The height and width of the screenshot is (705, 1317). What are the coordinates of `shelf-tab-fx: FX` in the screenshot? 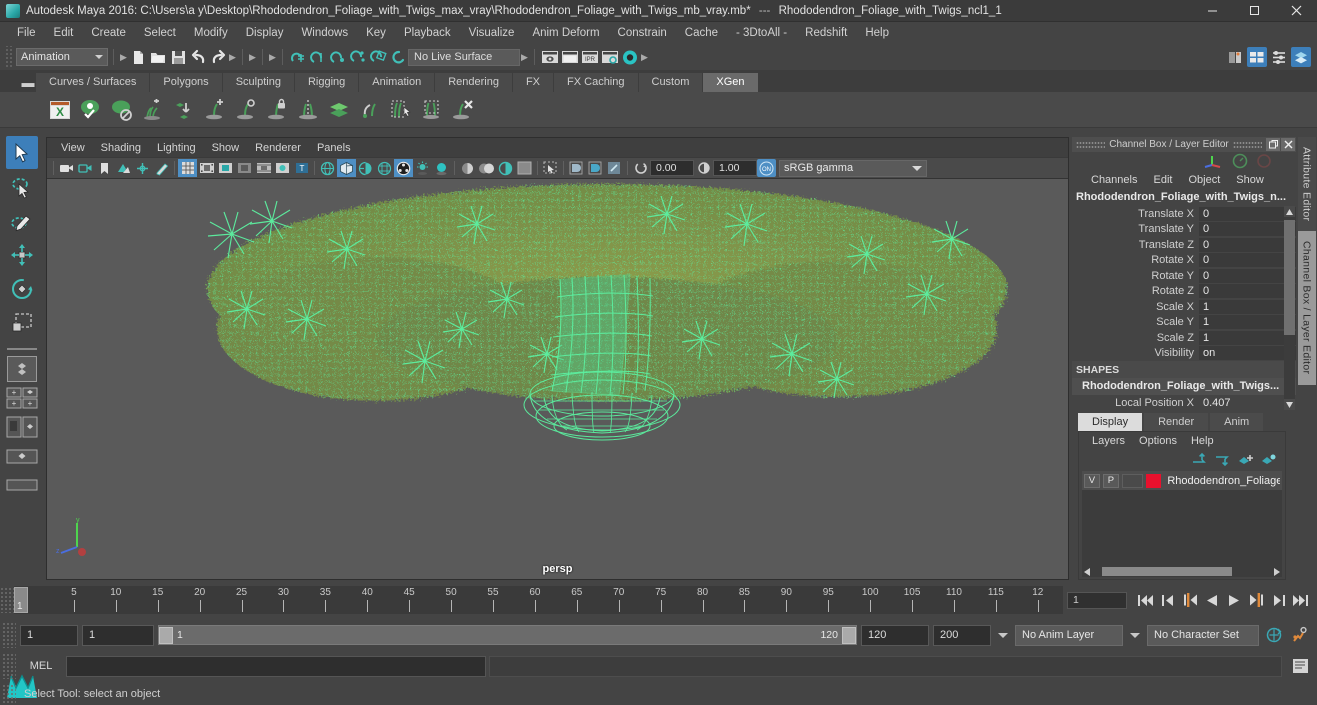 It's located at (533, 82).